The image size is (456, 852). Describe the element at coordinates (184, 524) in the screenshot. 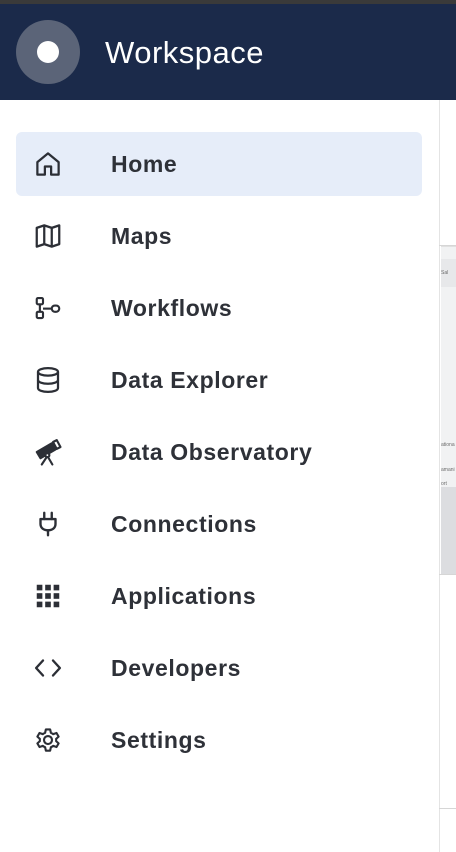

I see `nav-label: Connections` at that location.